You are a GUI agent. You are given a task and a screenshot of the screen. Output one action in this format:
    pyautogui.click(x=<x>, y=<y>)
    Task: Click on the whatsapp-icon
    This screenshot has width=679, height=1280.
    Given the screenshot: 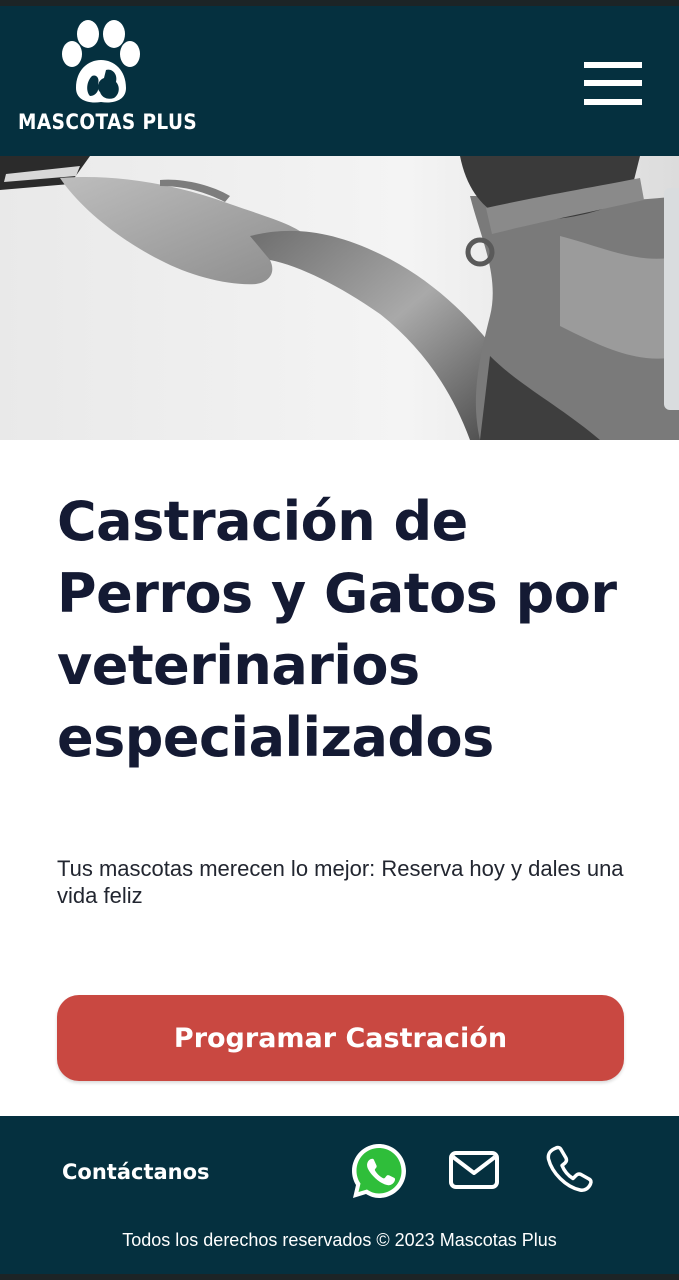 What is the action you would take?
    pyautogui.click(x=379, y=1171)
    